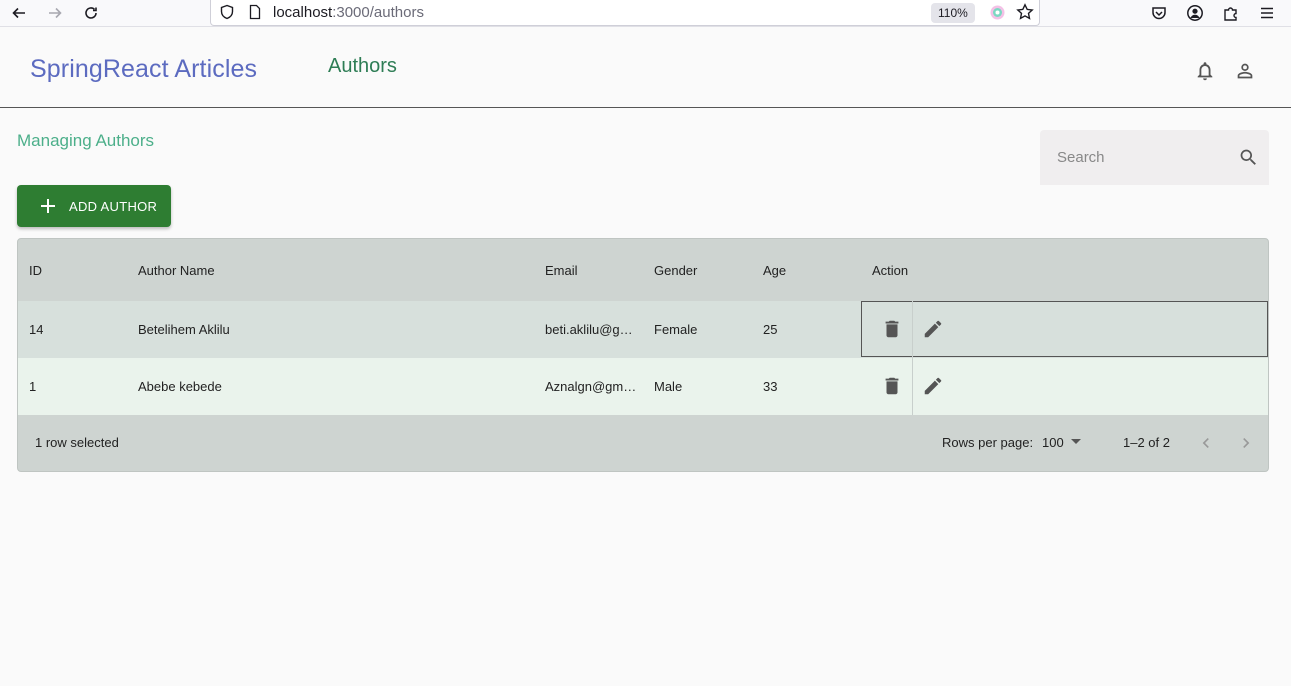  What do you see at coordinates (1146, 442) in the screenshot?
I see `pagination-range: 1–2 of 2` at bounding box center [1146, 442].